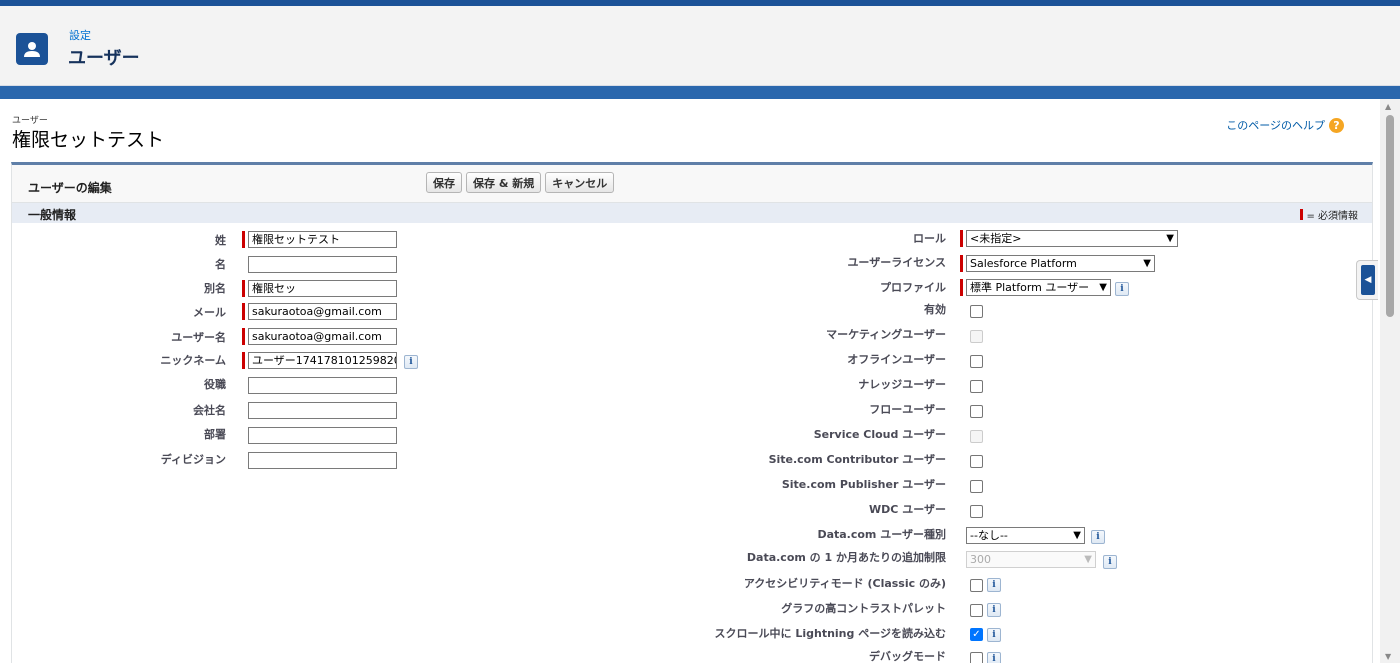  What do you see at coordinates (976, 311) in the screenshot?
I see `active-checkbox` at bounding box center [976, 311].